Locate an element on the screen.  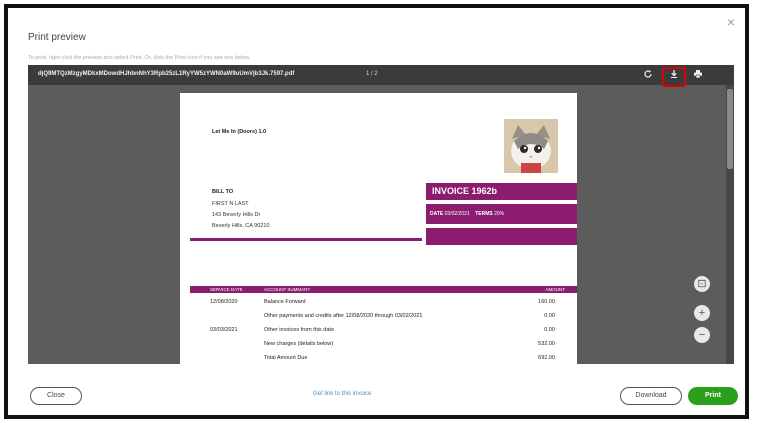
close-icon: × is located at coordinates (731, 22).